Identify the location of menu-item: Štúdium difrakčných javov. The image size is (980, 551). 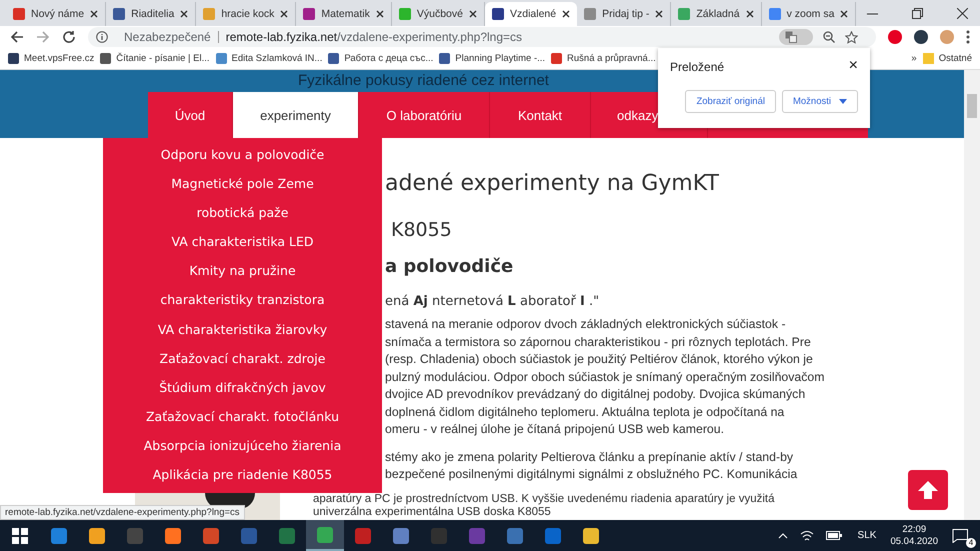
(242, 387).